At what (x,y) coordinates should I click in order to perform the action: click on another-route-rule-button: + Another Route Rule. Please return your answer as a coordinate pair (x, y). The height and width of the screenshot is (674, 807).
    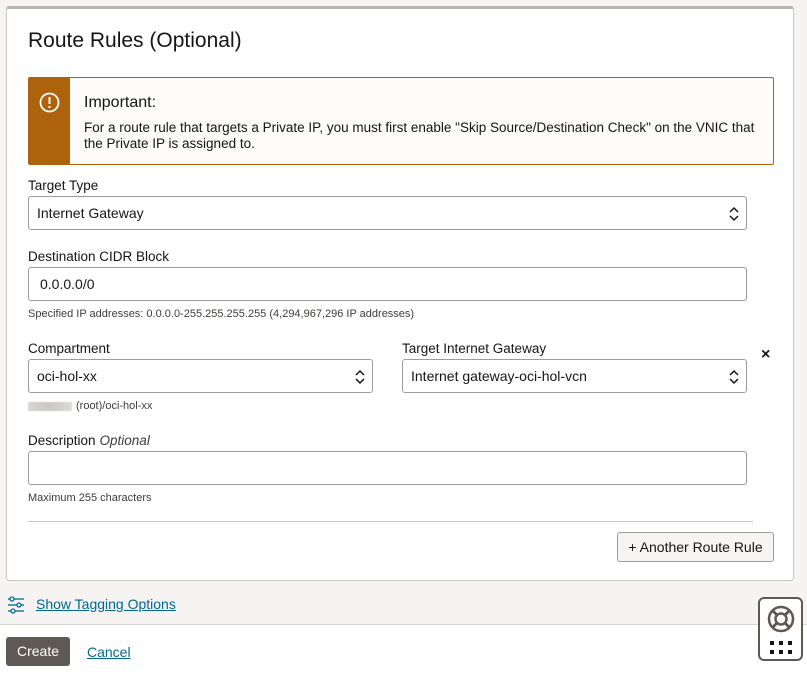
    Looking at the image, I should click on (695, 547).